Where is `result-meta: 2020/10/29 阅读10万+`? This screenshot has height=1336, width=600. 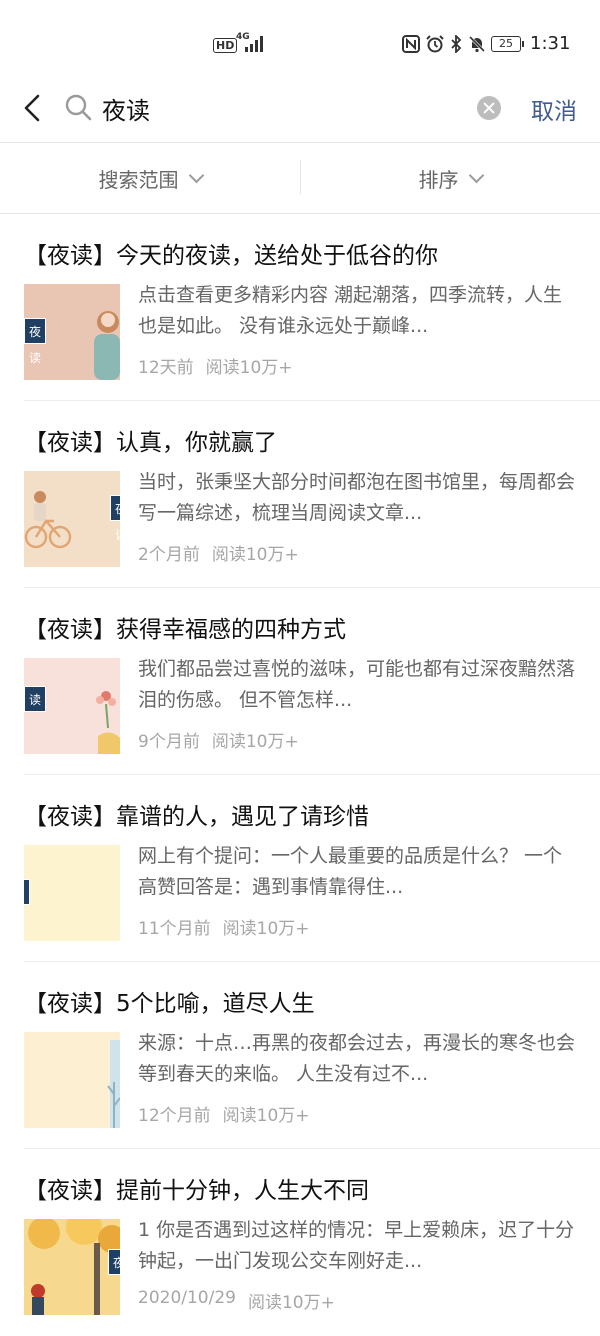
result-meta: 2020/10/29 阅读10万+ is located at coordinates (236, 1300).